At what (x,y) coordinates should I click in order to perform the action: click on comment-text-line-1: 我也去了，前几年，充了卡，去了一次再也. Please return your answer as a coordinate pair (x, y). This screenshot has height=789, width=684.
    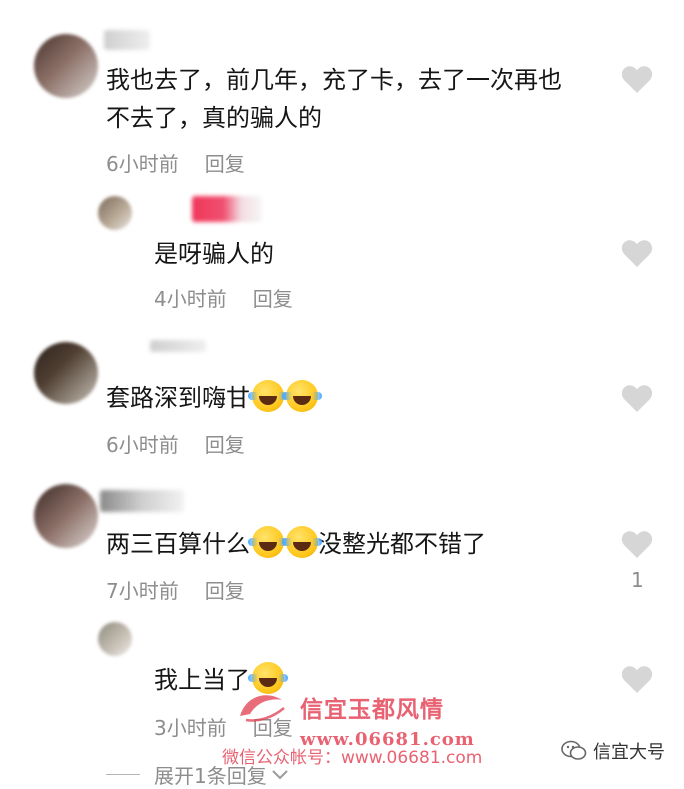
    Looking at the image, I should click on (334, 80).